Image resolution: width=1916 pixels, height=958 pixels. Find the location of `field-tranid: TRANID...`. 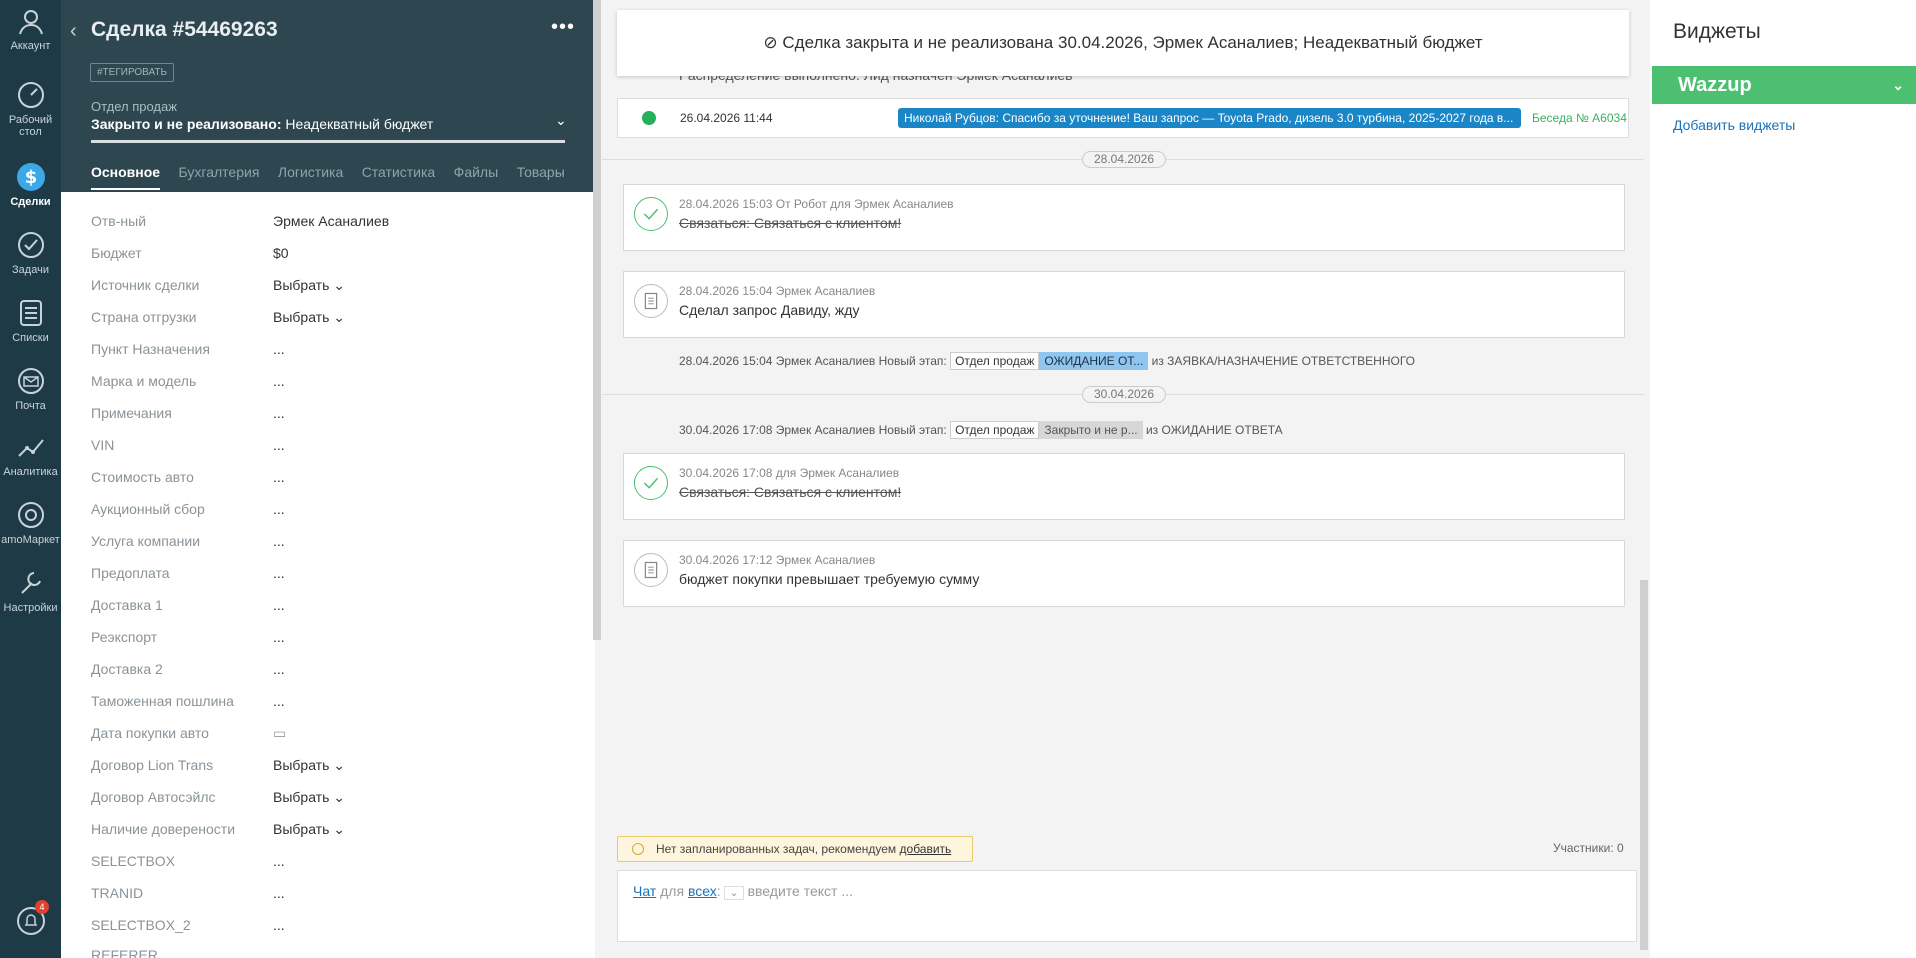

field-tranid: TRANID... is located at coordinates (331, 901).